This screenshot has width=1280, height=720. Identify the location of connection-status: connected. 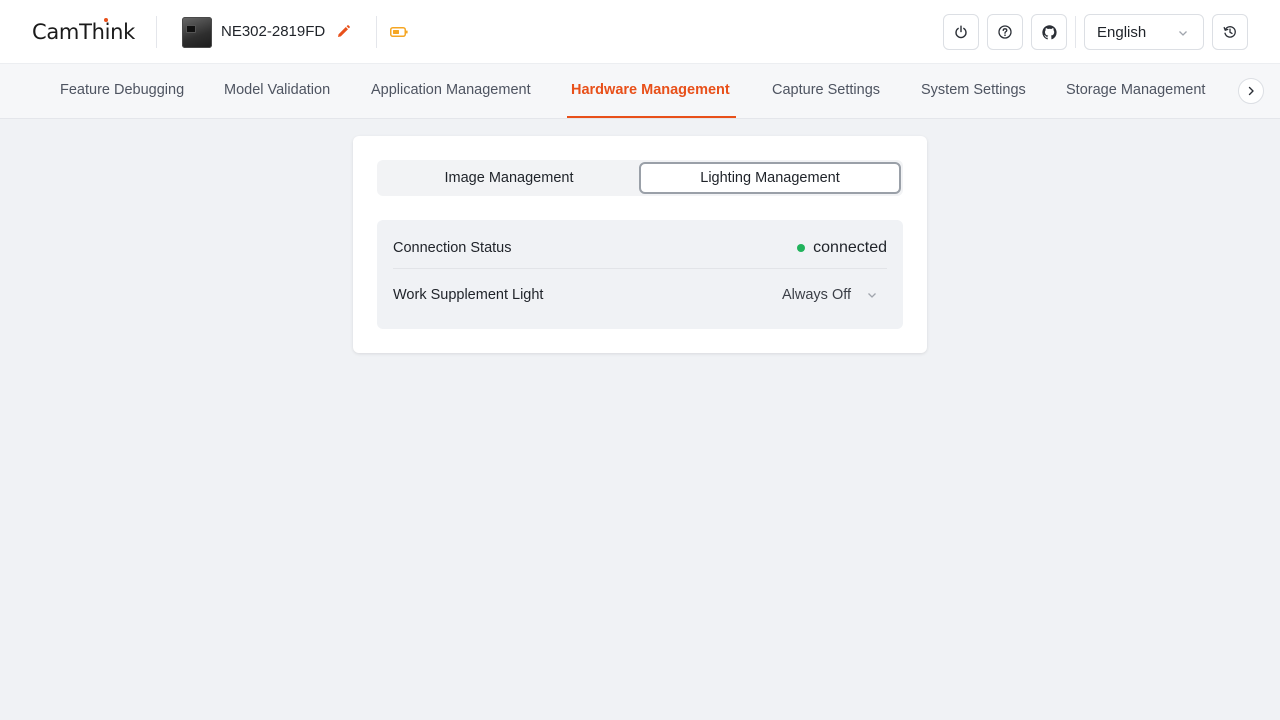
(842, 248).